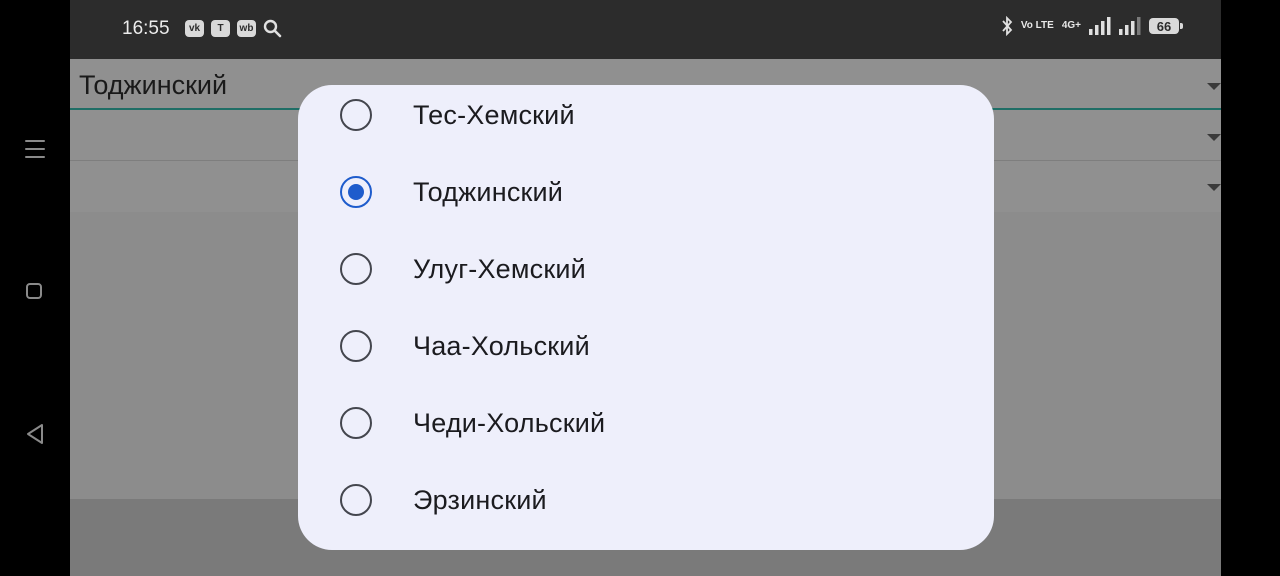  Describe the element at coordinates (153, 85) in the screenshot. I see `spinner-value: Тоджинский` at that location.